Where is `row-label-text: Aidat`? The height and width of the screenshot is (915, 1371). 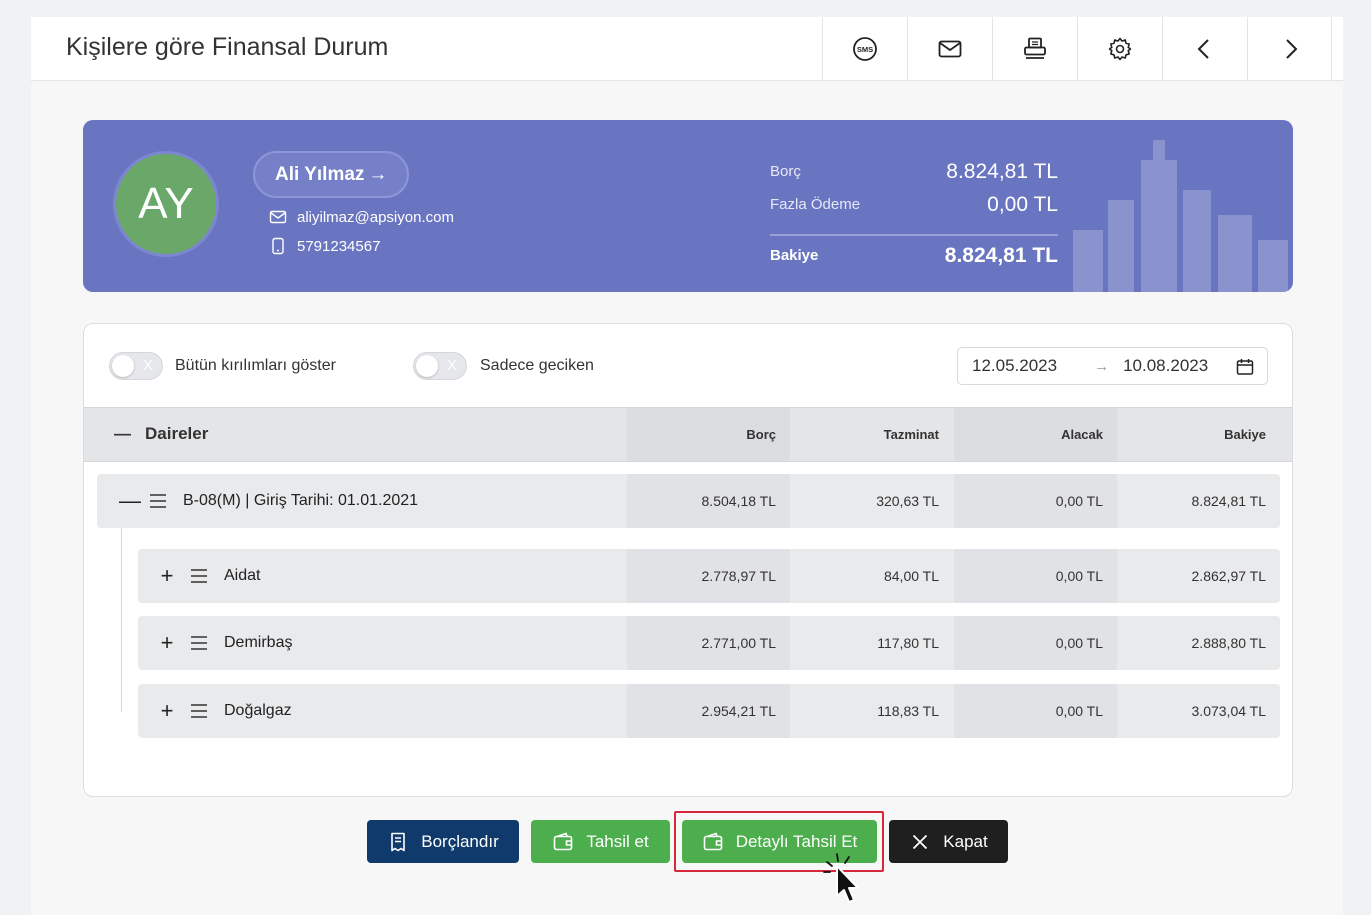
row-label-text: Aidat is located at coordinates (242, 575).